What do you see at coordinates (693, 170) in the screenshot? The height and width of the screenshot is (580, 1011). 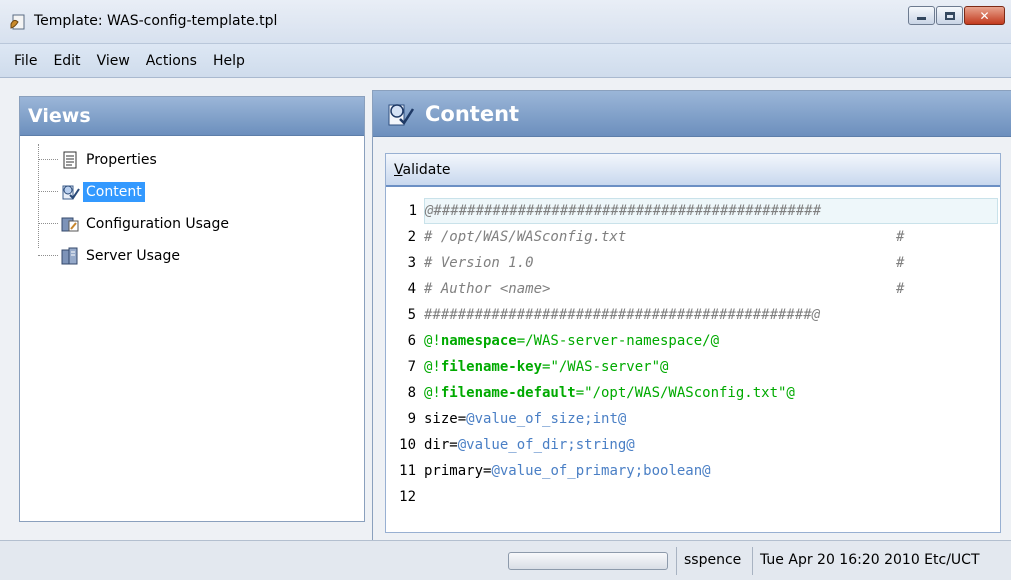 I see `validate-toolbar: Validate` at bounding box center [693, 170].